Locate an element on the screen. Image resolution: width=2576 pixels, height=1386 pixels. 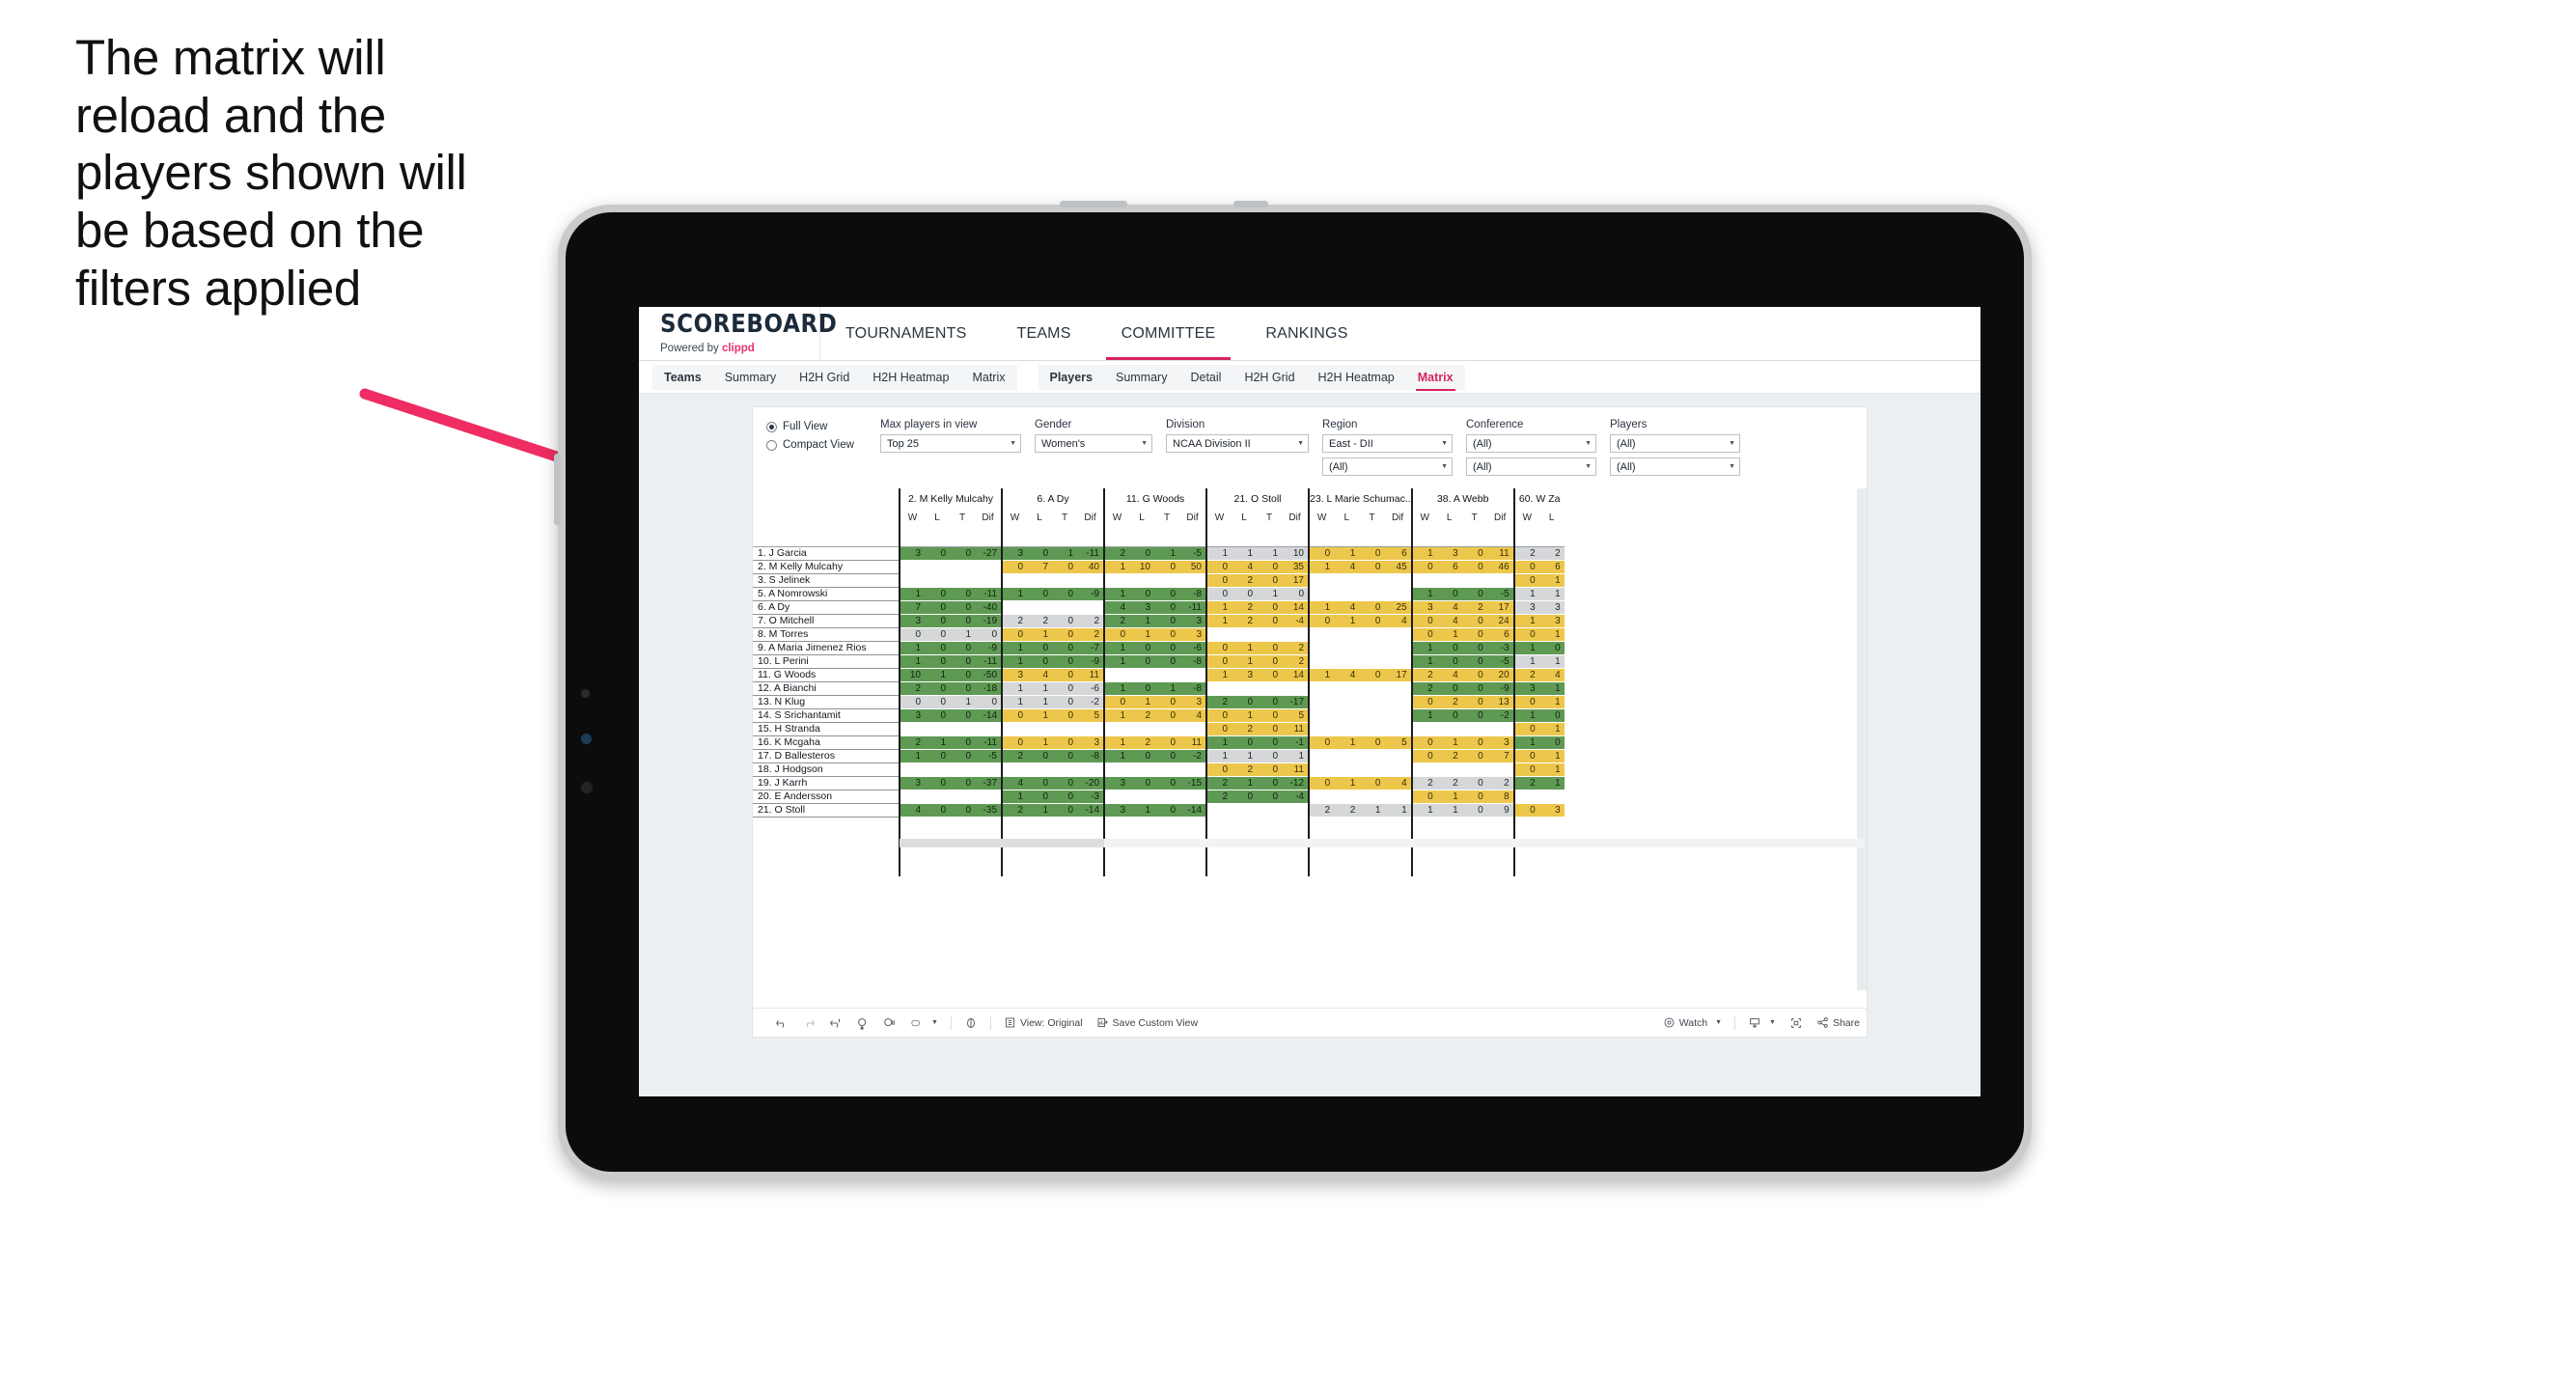
matrix-row-label: 13. N Klug is located at coordinates (826, 702).